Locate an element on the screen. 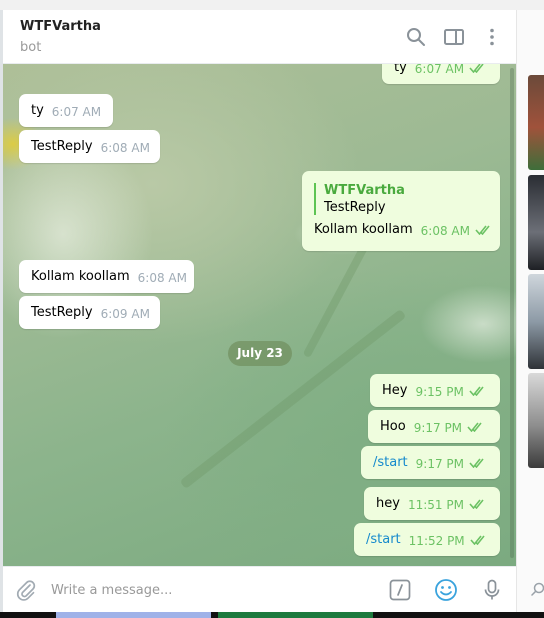 This screenshot has width=544, height=618. microphone-icon is located at coordinates (492, 590).